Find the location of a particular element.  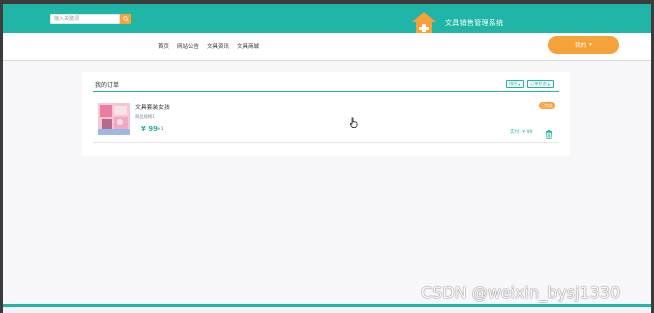

hand-cursor-icon is located at coordinates (354, 122).